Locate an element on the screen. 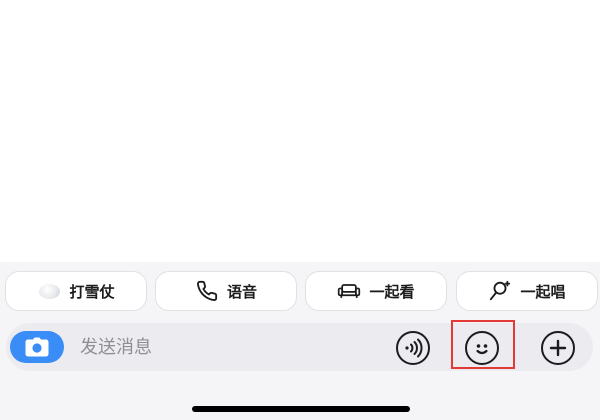 The height and width of the screenshot is (420, 600). more-options-button is located at coordinates (558, 348).